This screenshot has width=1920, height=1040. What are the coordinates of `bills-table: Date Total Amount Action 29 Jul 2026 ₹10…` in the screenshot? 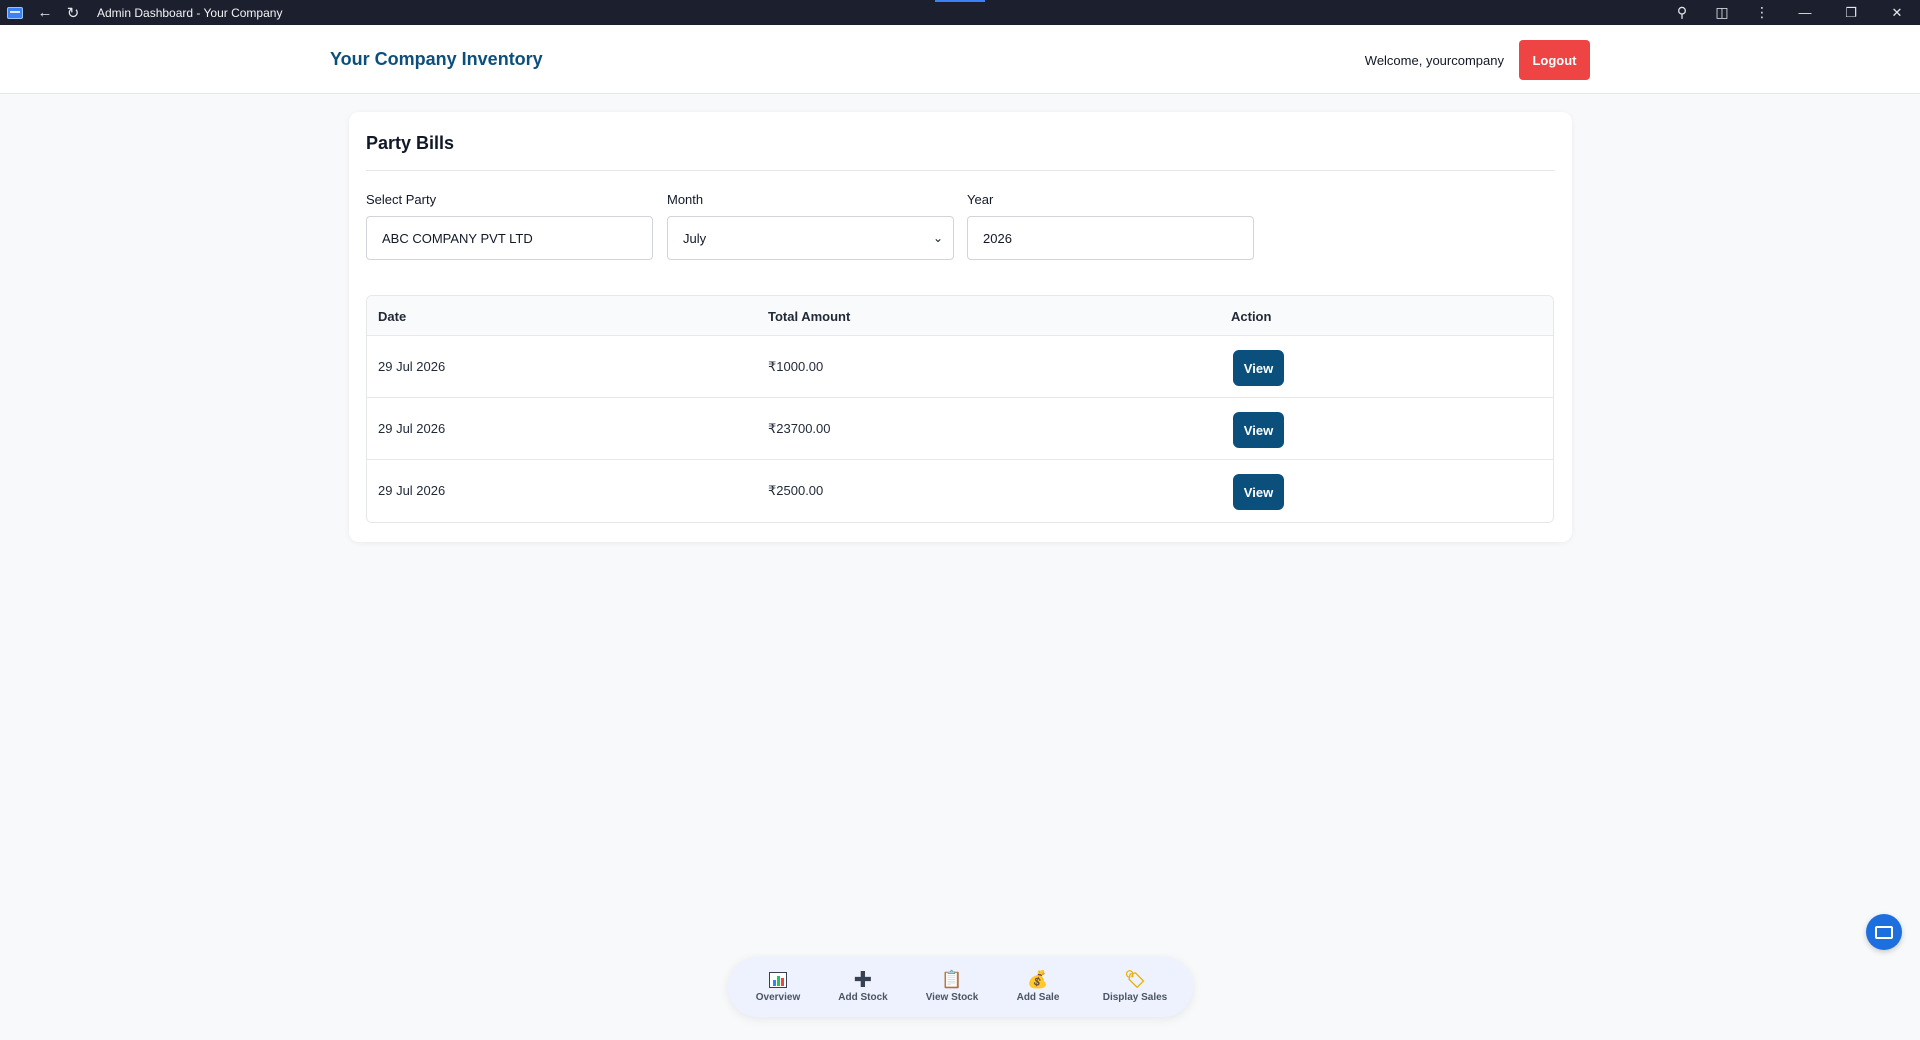 It's located at (960, 409).